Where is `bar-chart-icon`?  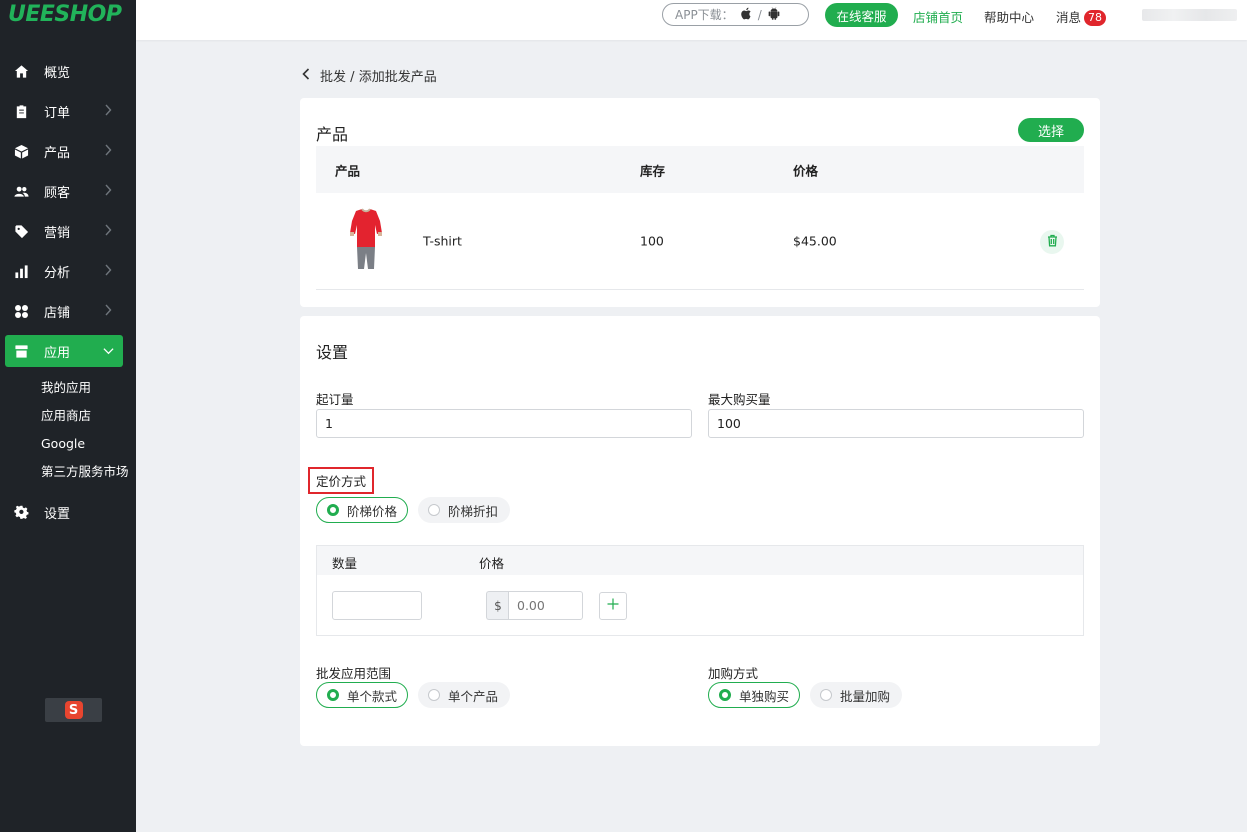
bar-chart-icon is located at coordinates (21, 271).